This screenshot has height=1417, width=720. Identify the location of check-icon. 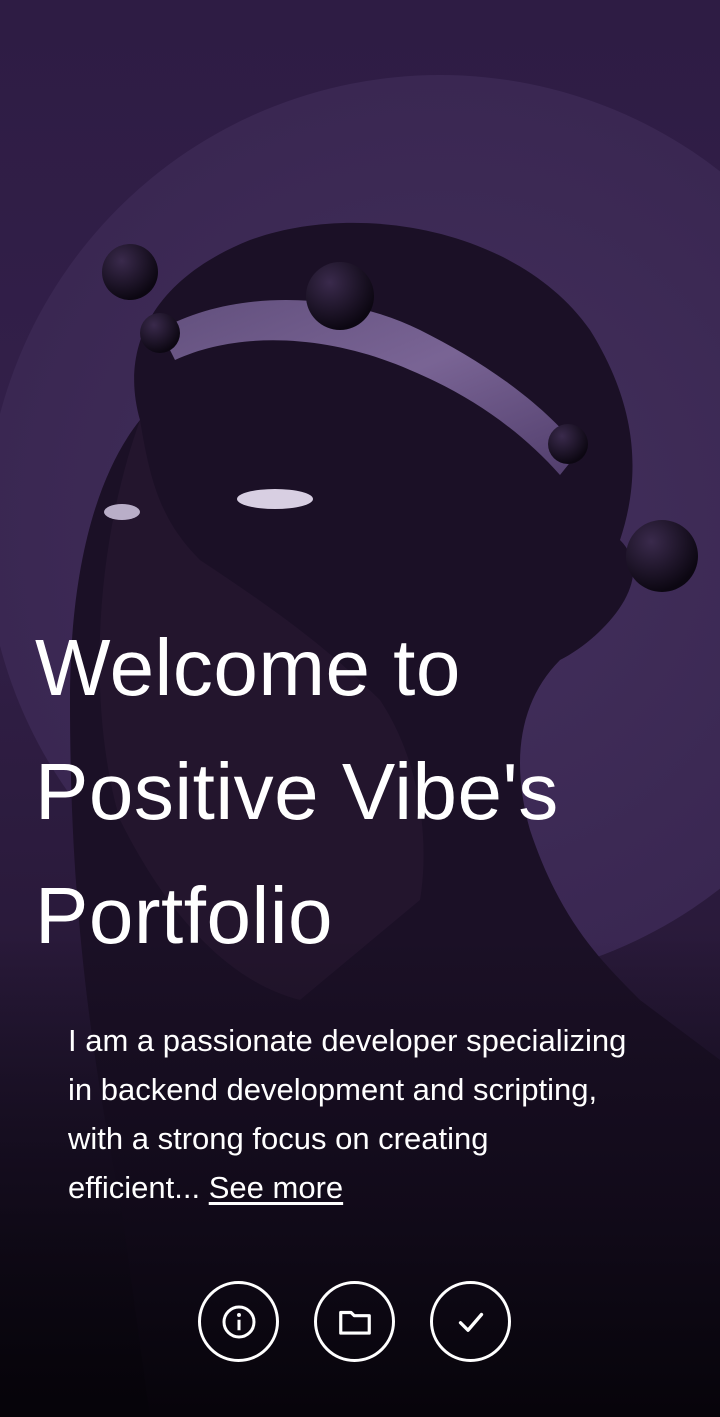
(470, 1322).